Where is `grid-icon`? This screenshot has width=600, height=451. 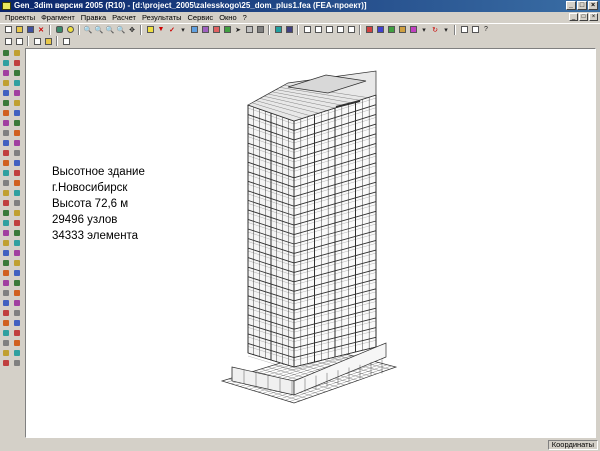
grid-icon is located at coordinates (307, 30).